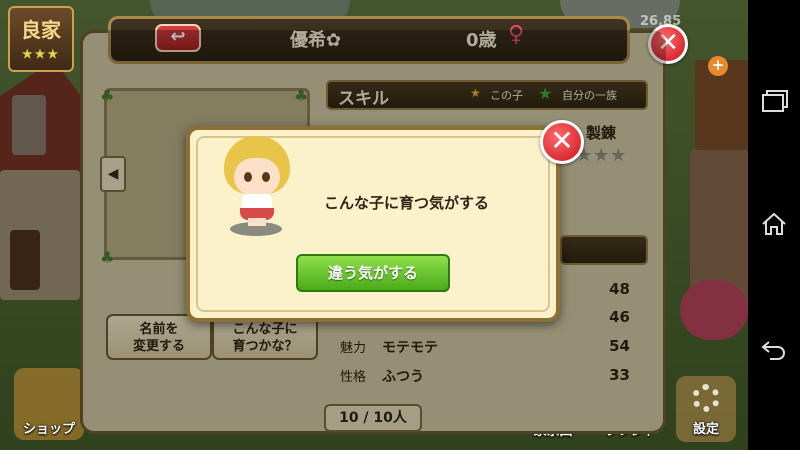  Describe the element at coordinates (775, 101) in the screenshot. I see `recents-icon` at that location.